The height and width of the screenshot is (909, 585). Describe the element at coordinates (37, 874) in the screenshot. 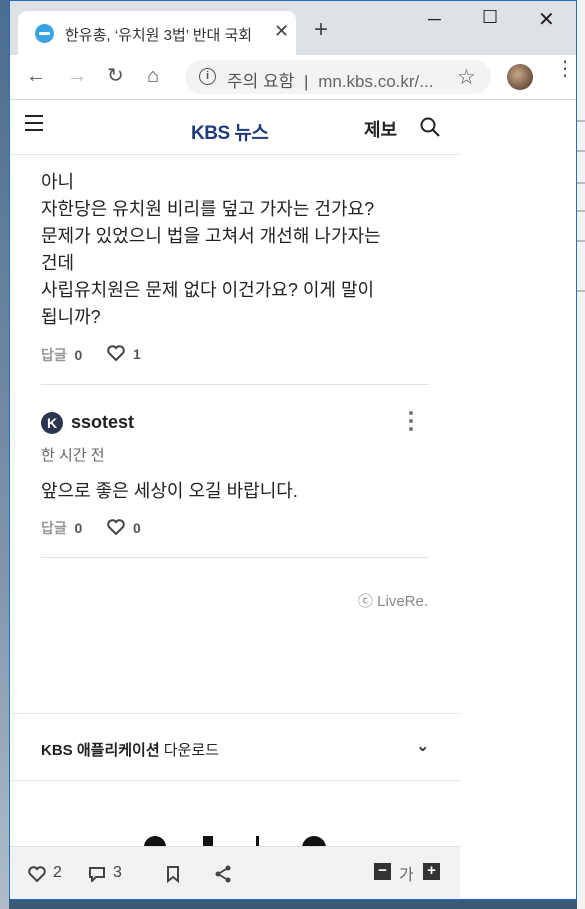

I see `like-heart-icon` at that location.